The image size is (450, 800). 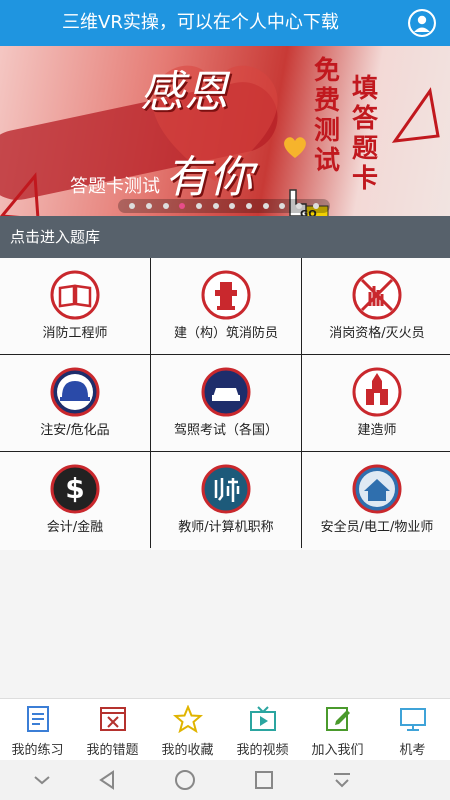 I want to click on category-label: 消防工程师, so click(x=75, y=333).